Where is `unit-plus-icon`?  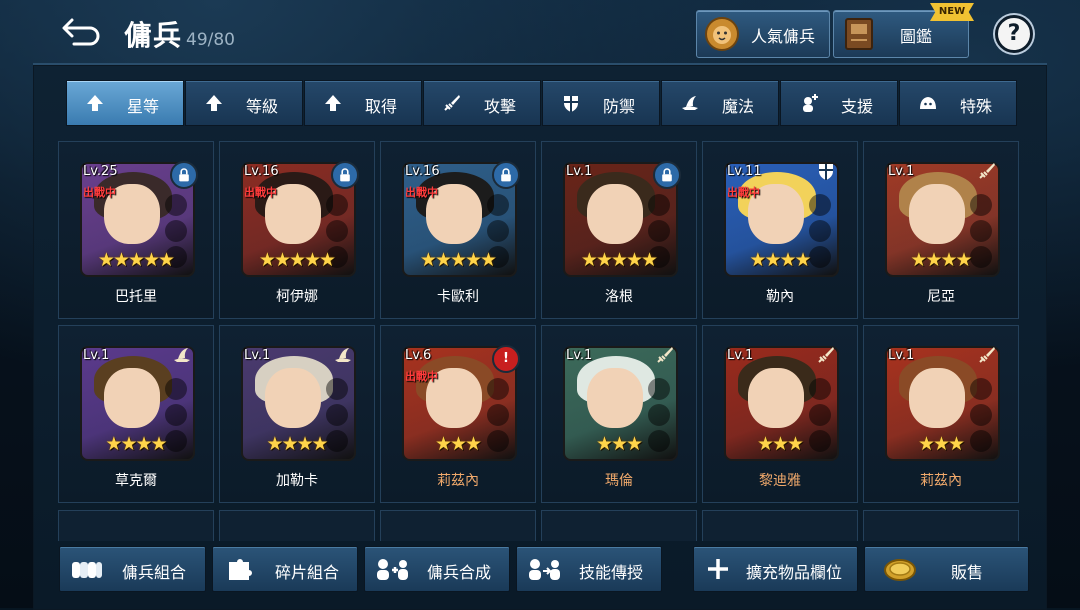 unit-plus-icon is located at coordinates (392, 569).